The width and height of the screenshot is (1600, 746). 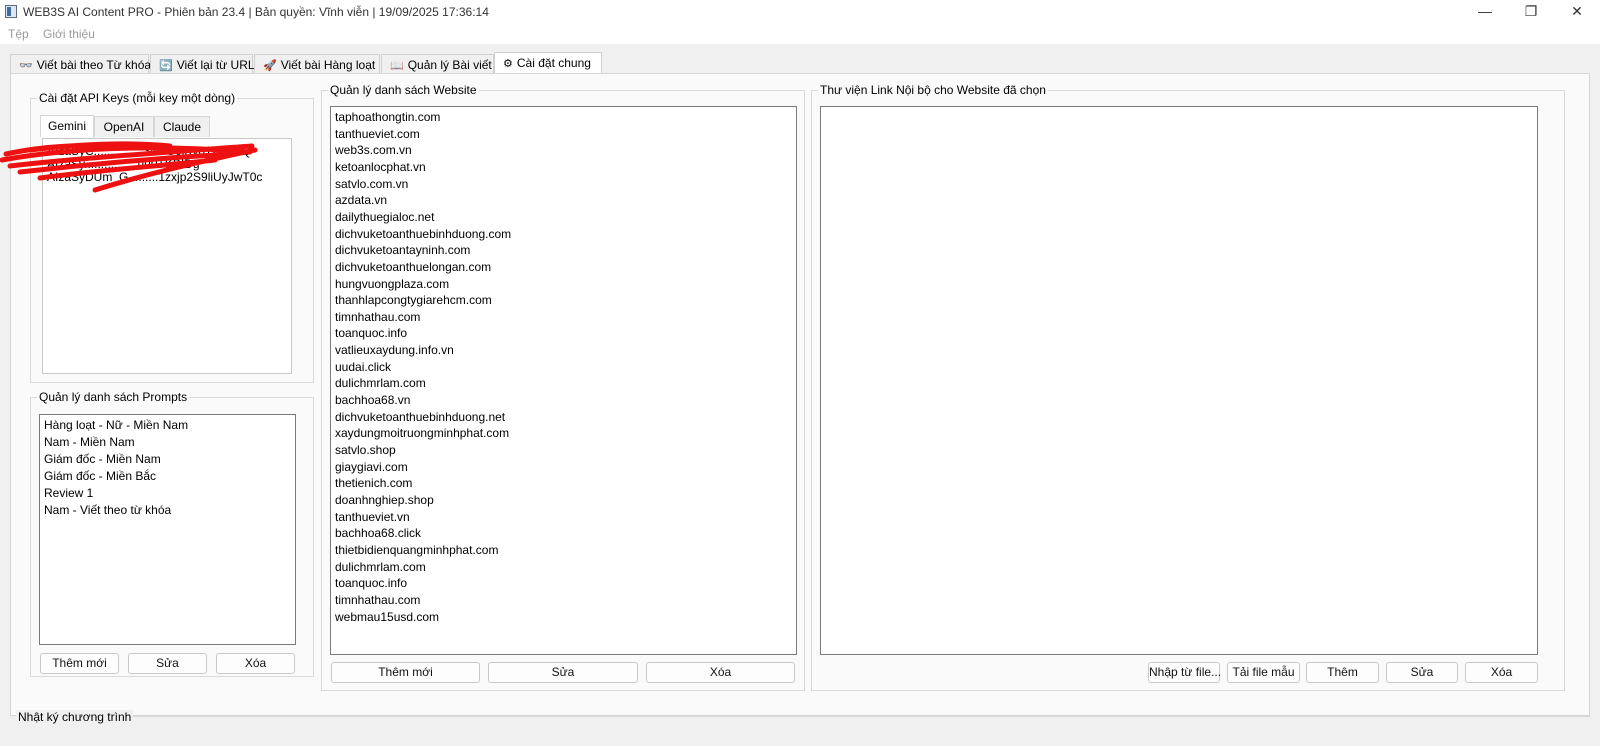 What do you see at coordinates (167, 663) in the screenshot?
I see `edit-prompt-button: Sửa` at bounding box center [167, 663].